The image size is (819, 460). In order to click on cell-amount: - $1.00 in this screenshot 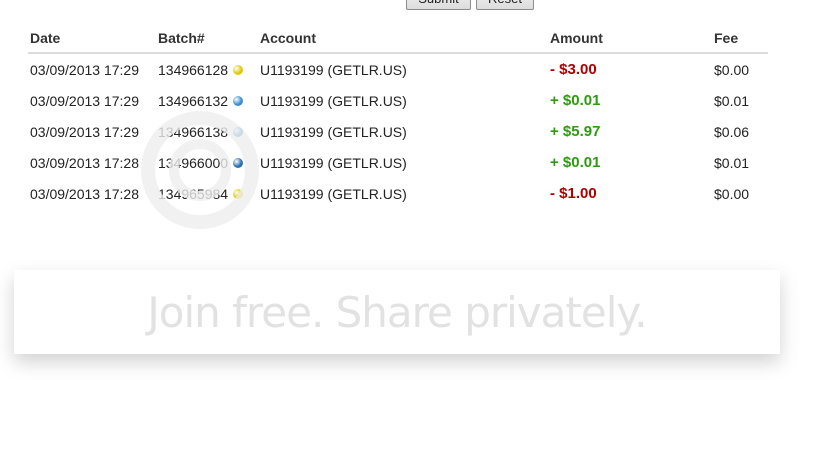, I will do `click(630, 193)`.